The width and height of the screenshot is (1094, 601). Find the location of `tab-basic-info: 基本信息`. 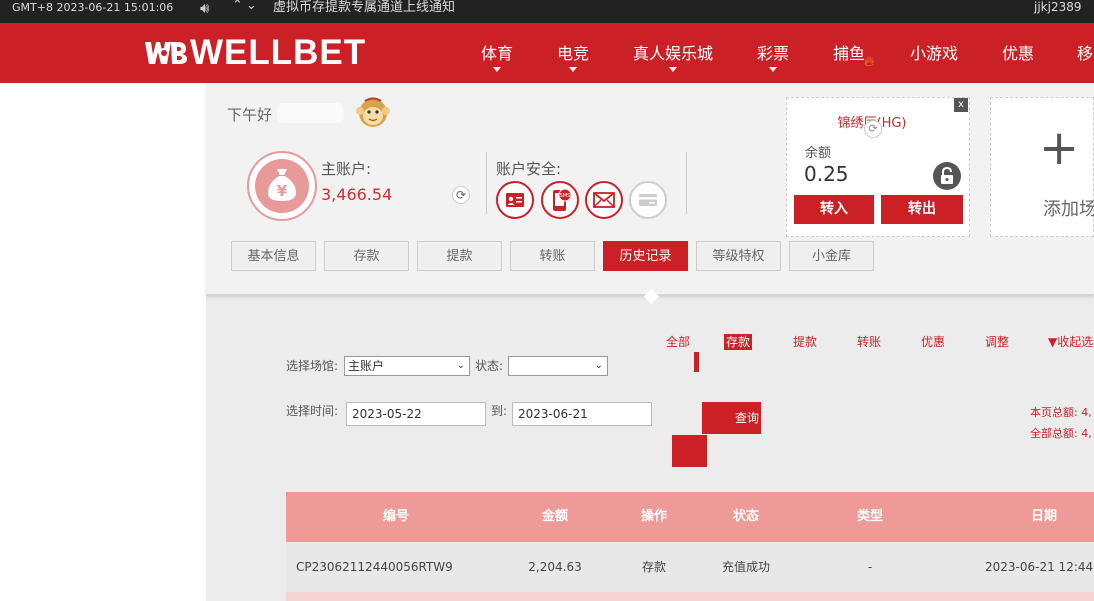

tab-basic-info: 基本信息 is located at coordinates (273, 256).